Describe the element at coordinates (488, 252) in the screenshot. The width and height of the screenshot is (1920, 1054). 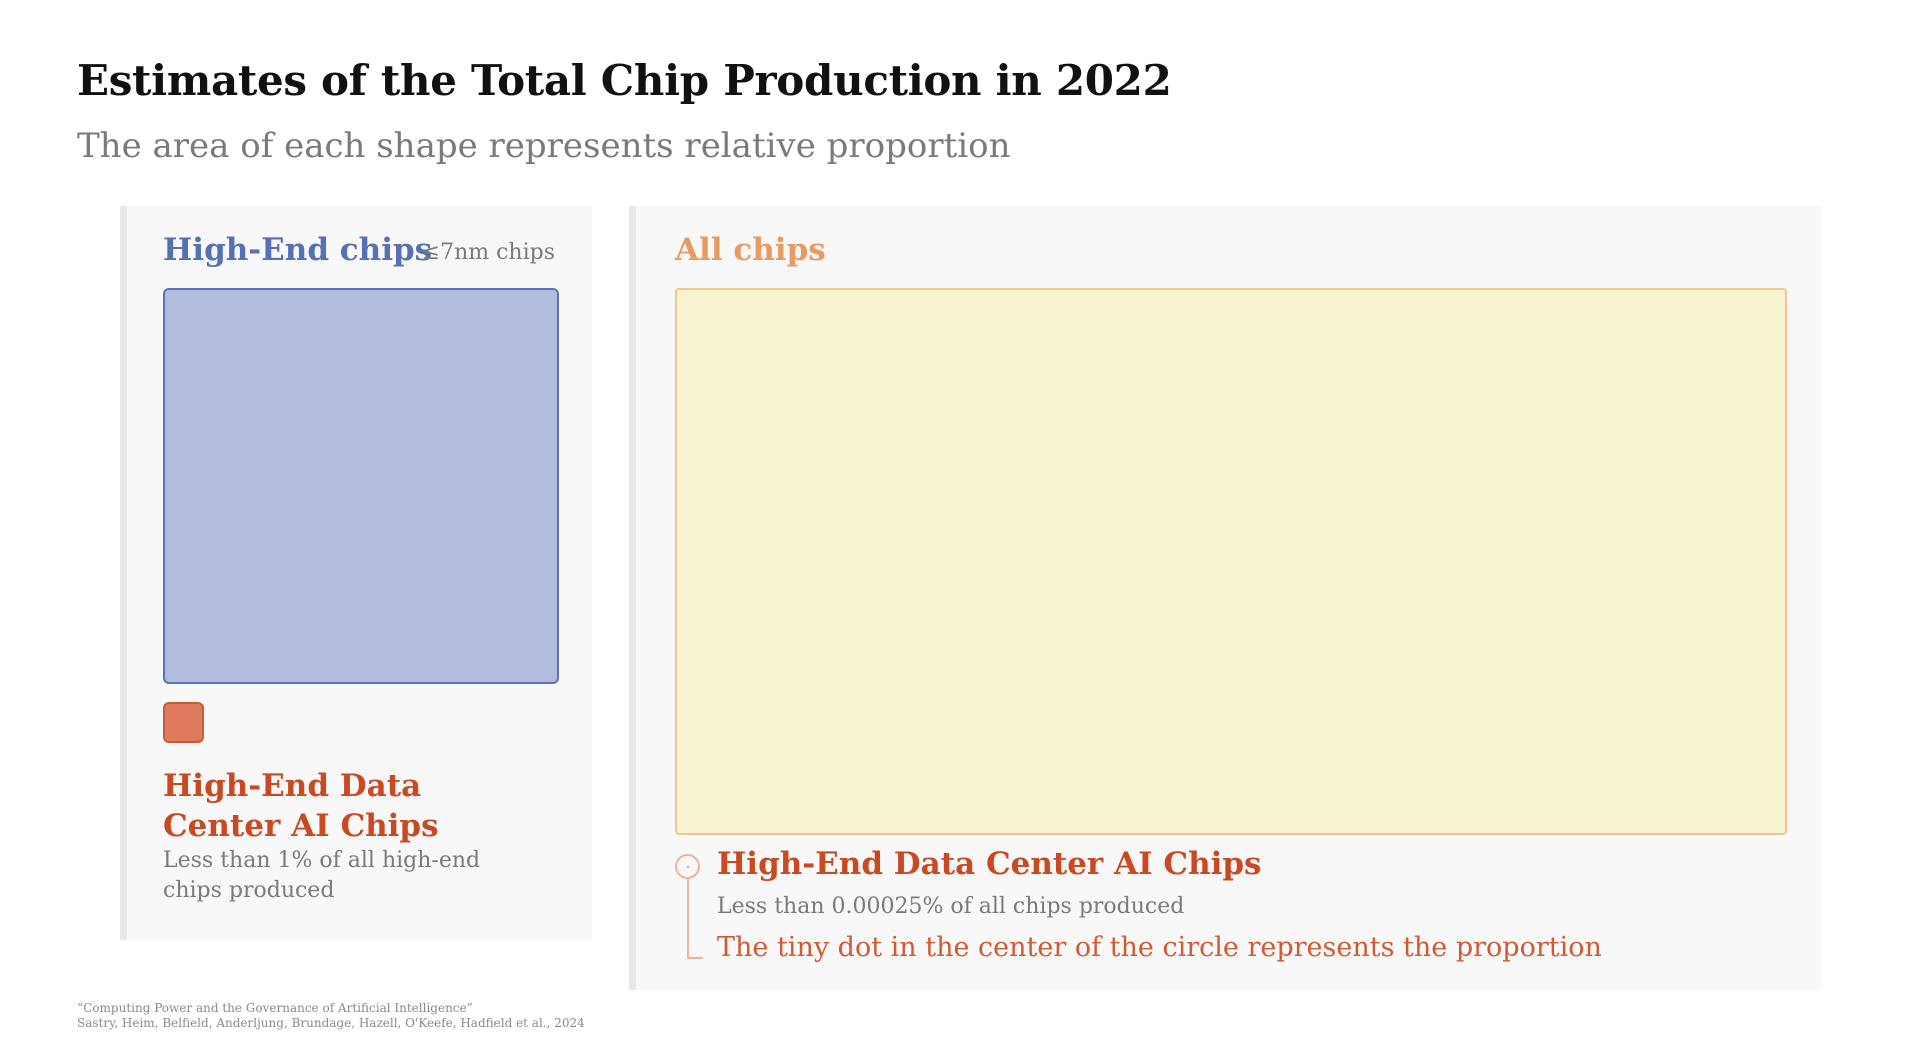
I see `high-end-chips-note: ≤7nm chips` at that location.